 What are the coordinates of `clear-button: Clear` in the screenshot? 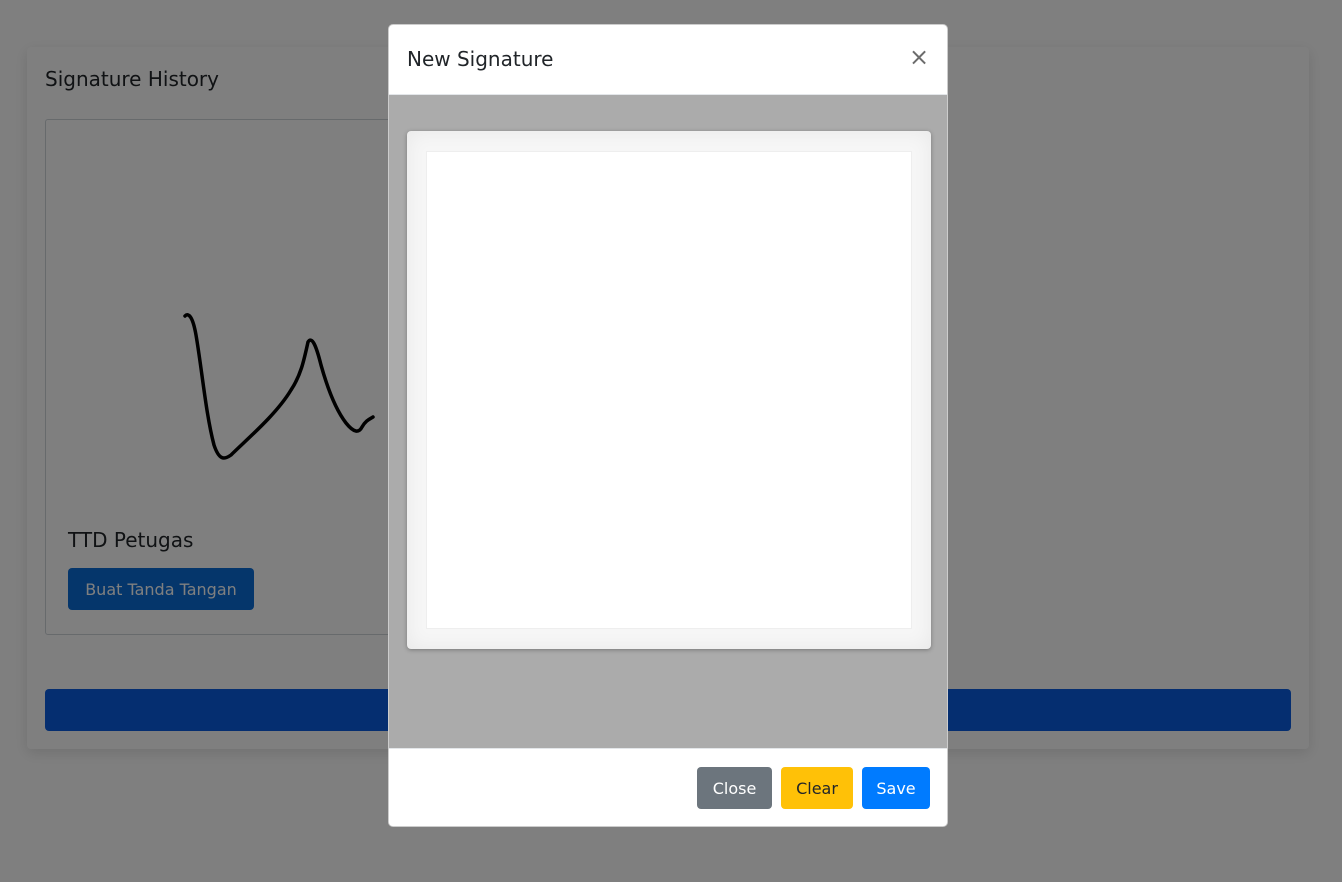 It's located at (817, 788).